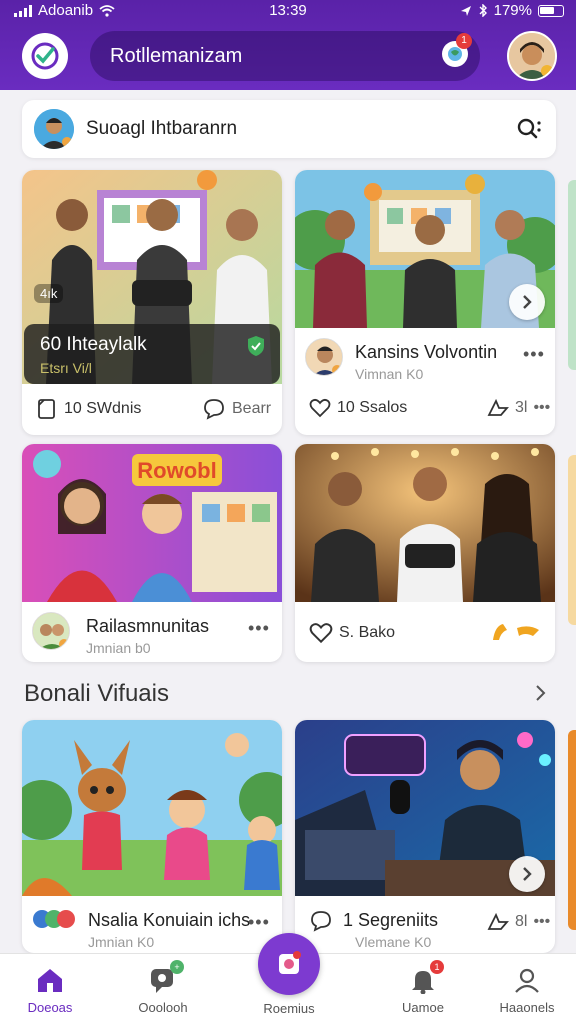 The image size is (576, 1024). I want to click on app-header: Adoanib 13:39 179% Rotllemanizam 1, so click(288, 45).